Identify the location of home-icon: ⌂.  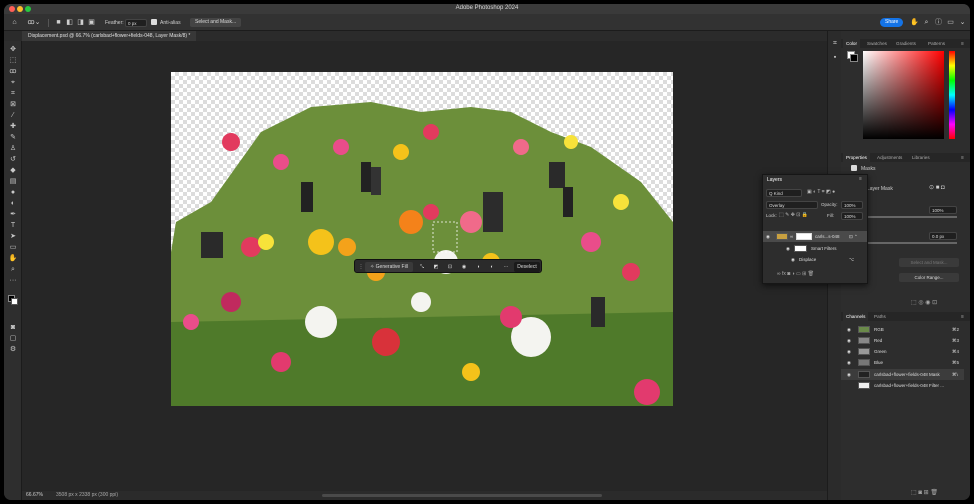
(14, 22).